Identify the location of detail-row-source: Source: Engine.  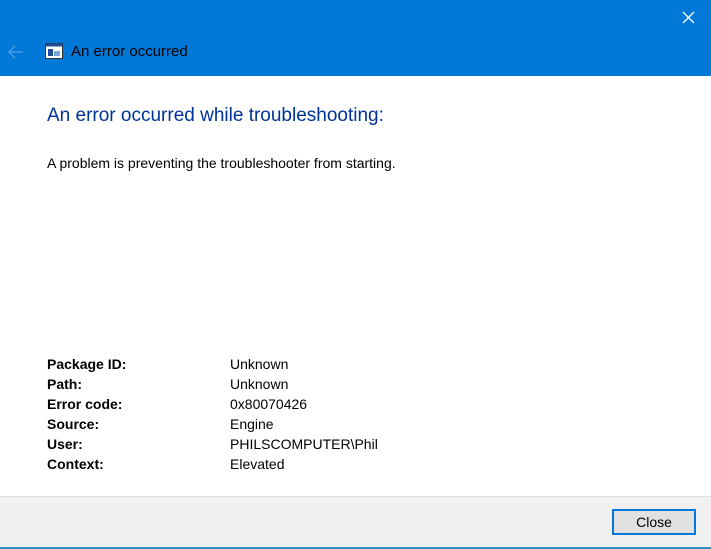
(212, 424).